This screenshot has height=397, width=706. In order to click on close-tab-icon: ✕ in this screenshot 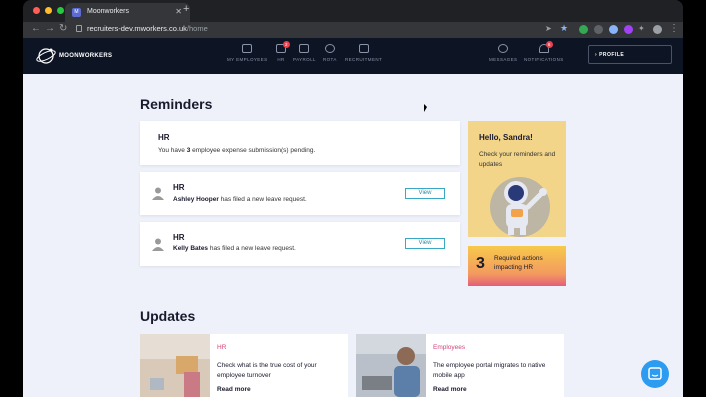, I will do `click(178, 11)`.